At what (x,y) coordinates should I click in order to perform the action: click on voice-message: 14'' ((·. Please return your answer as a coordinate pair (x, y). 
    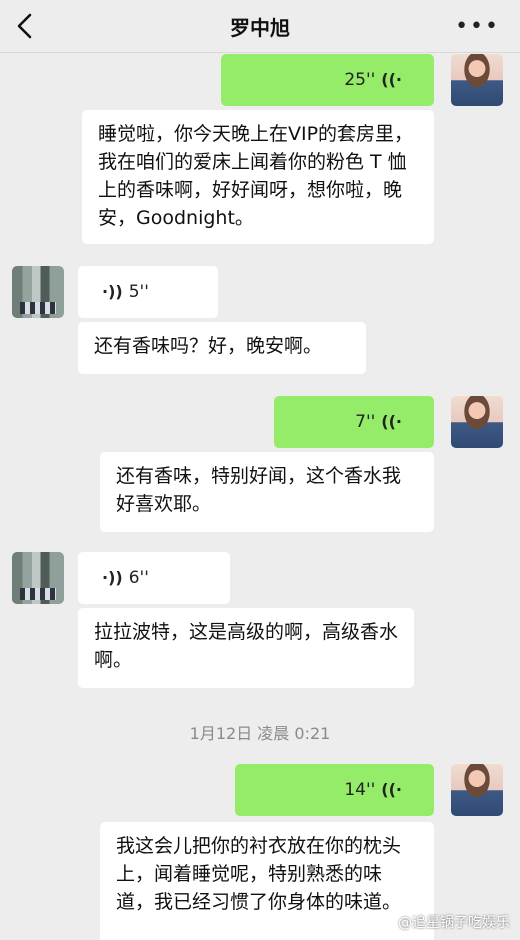
    Looking at the image, I should click on (334, 790).